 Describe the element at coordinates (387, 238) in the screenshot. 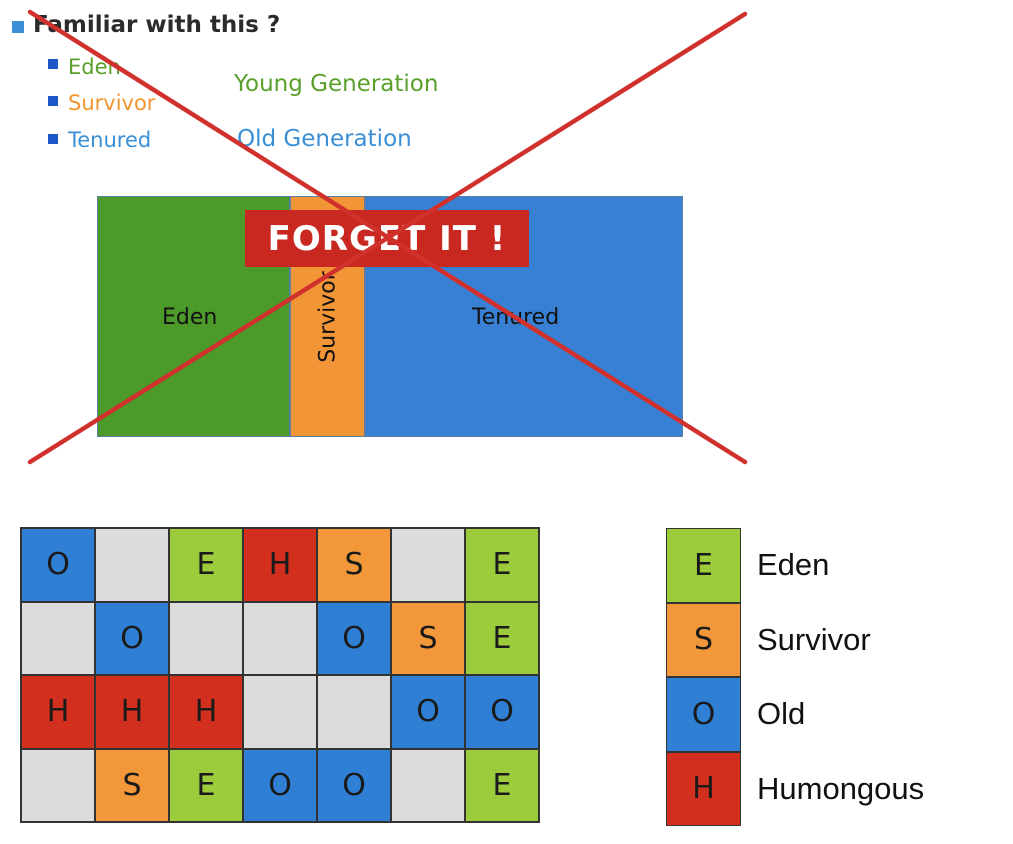

I see `forget-it-banner: FORGET IT !` at that location.